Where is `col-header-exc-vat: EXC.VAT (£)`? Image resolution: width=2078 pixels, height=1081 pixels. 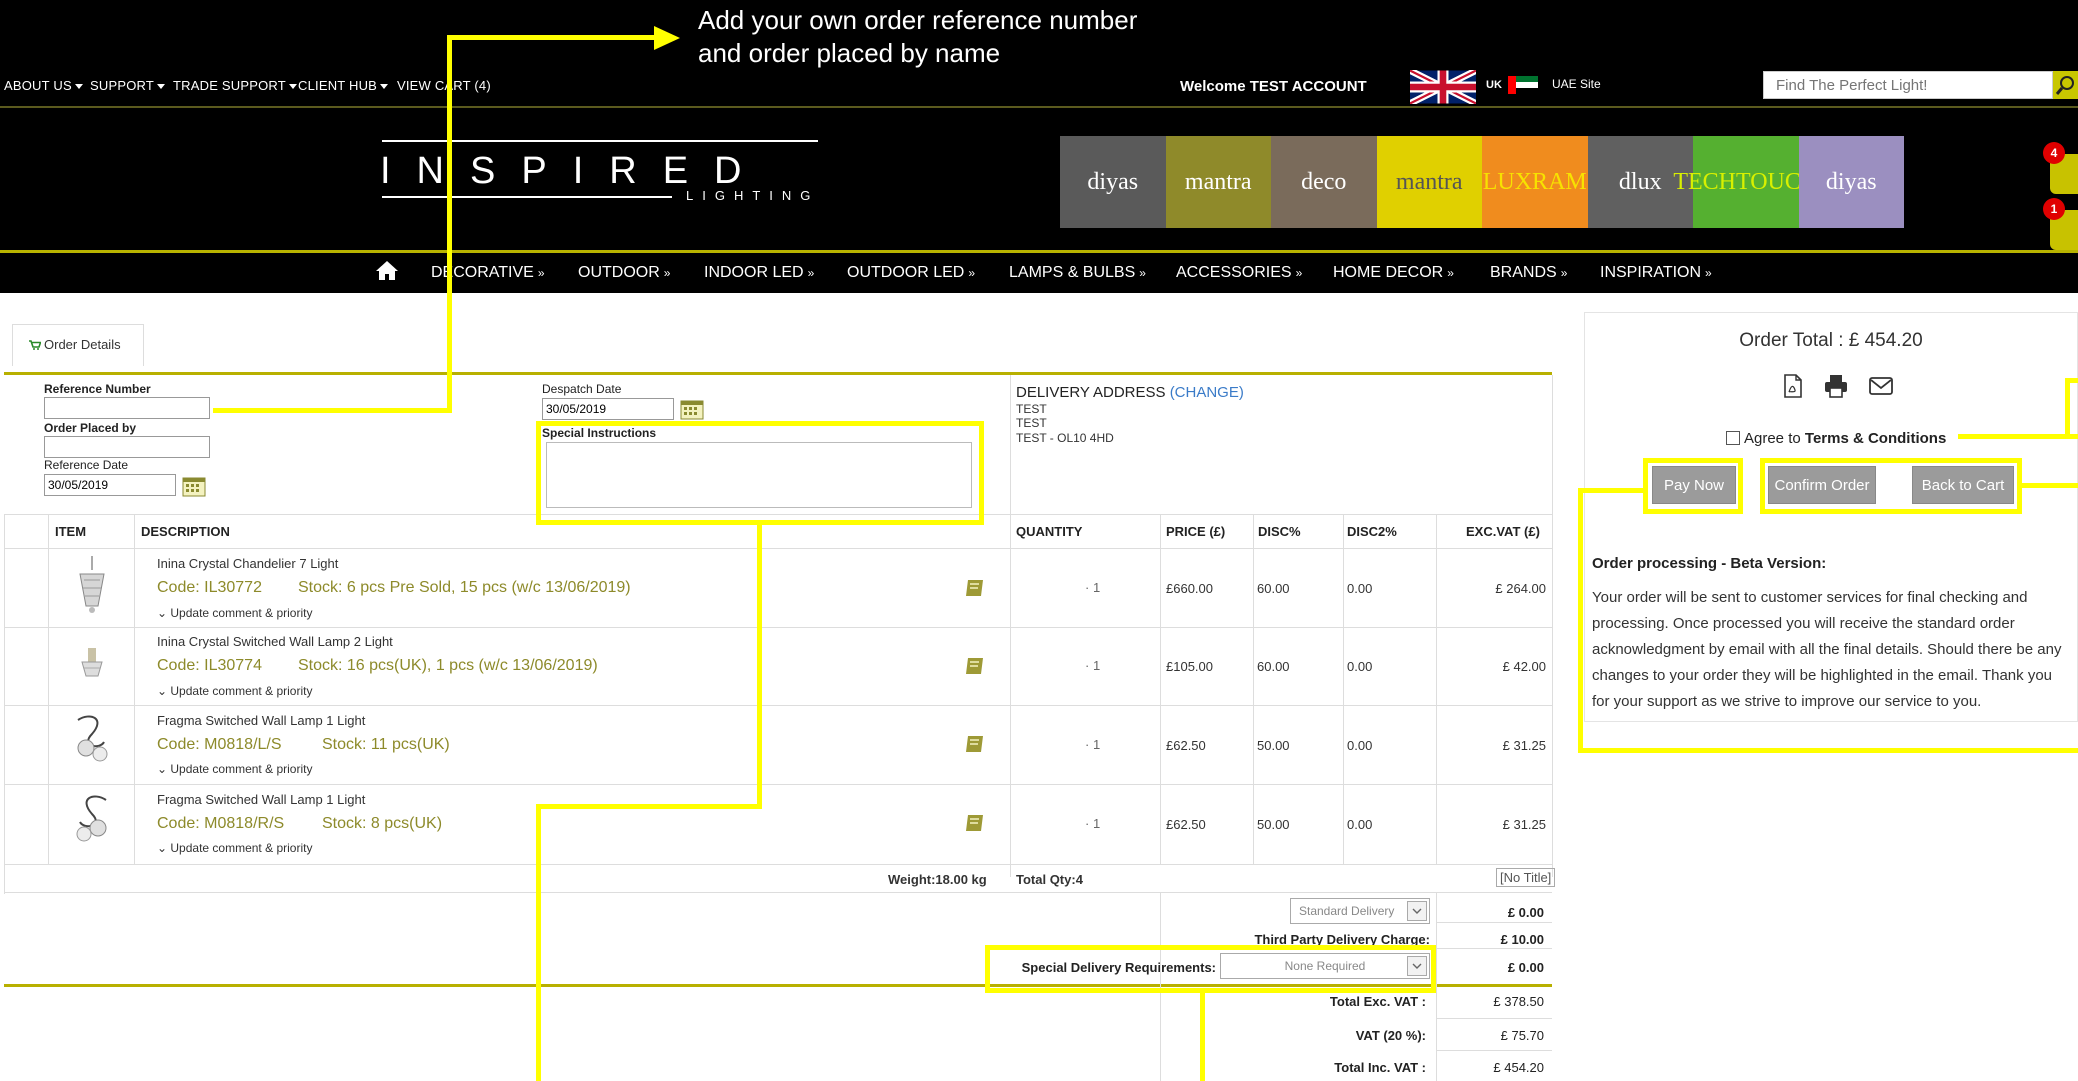
col-header-exc-vat: EXC.VAT (£) is located at coordinates (1503, 531).